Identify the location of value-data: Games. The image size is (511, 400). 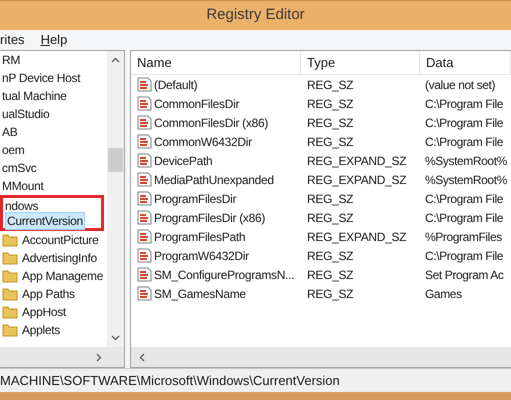
(443, 294).